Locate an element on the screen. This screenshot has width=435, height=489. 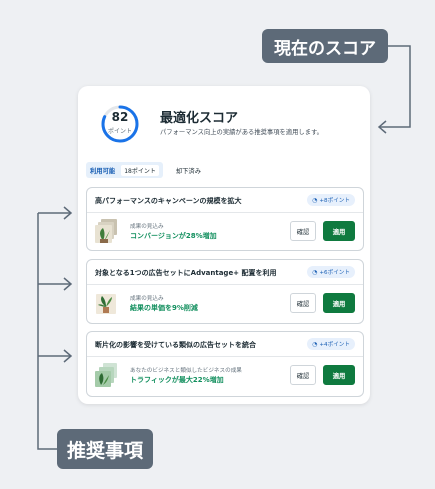
panel-subtitle: パフォーマンス向上の実績がある推奨事項を適用します。 is located at coordinates (241, 132).